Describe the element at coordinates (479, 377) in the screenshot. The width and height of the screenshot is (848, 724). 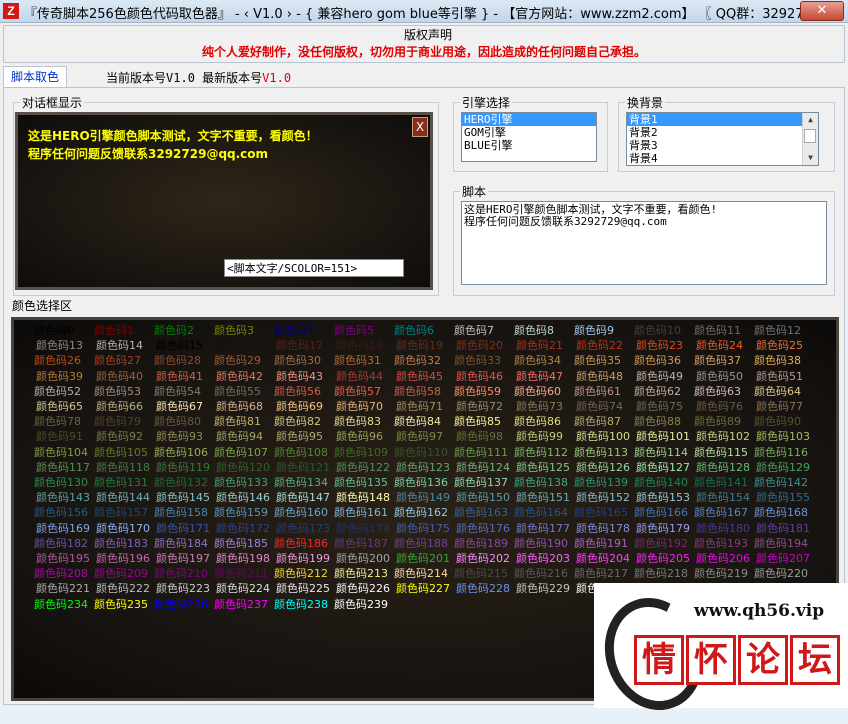
I see `color-code-46: 颜色码46` at that location.